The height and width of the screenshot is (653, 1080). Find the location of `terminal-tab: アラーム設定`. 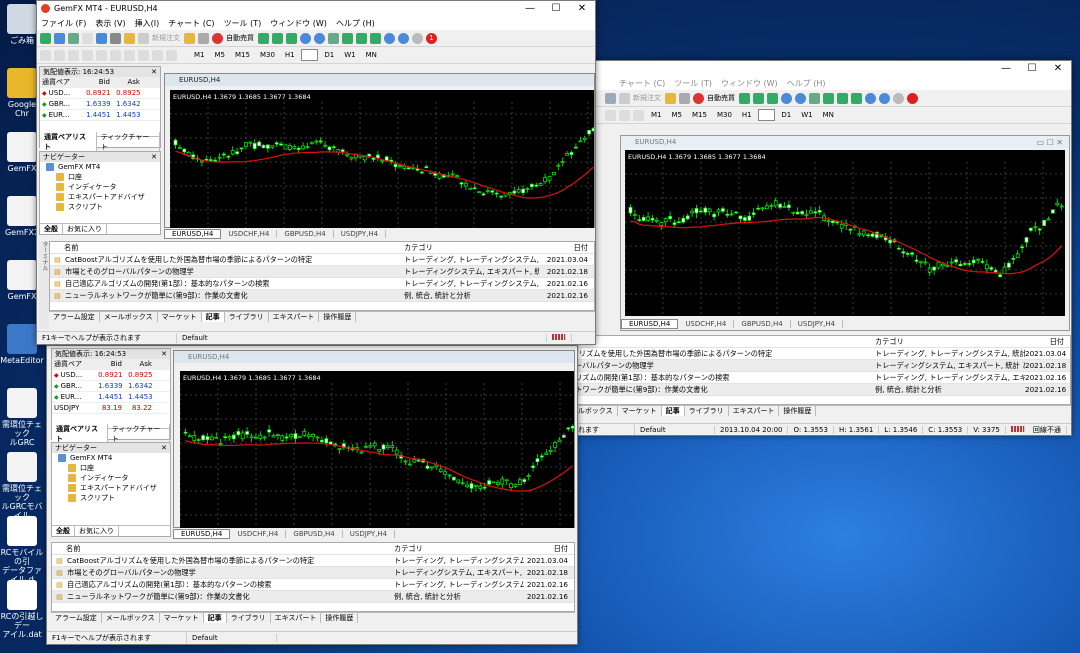

terminal-tab: アラーム設定 is located at coordinates (76, 618).